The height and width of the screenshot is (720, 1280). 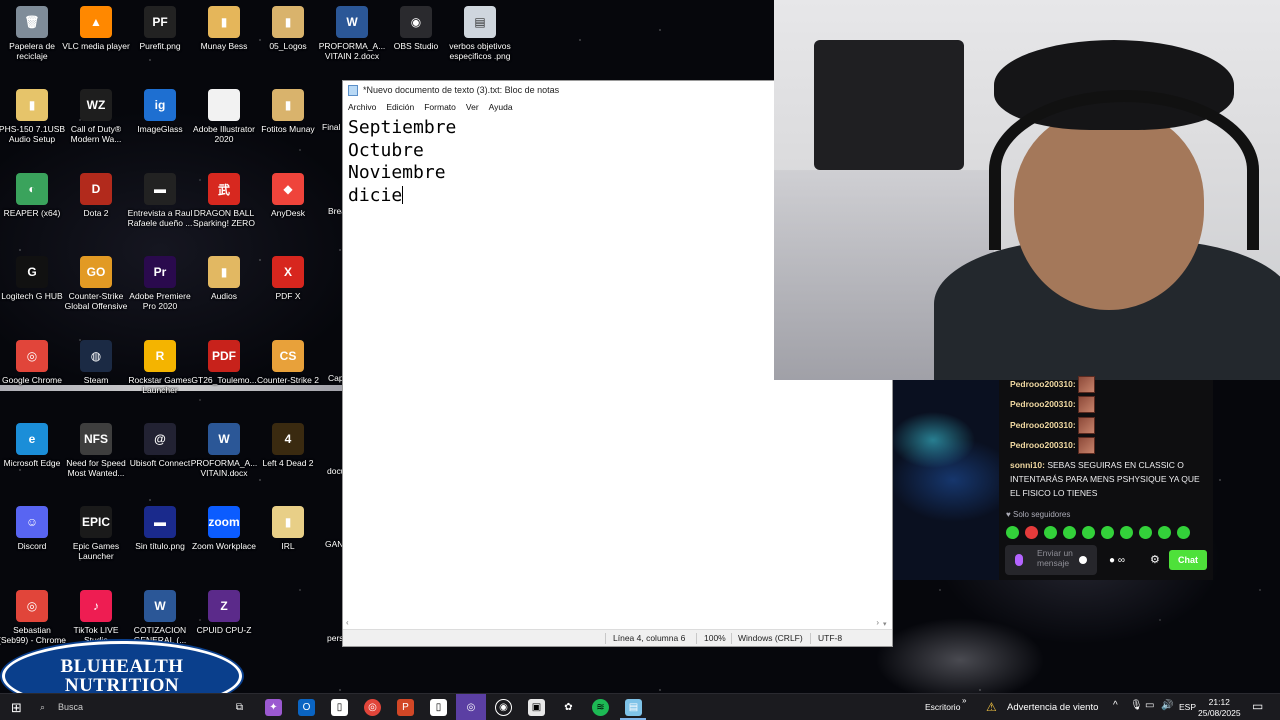 What do you see at coordinates (1219, 708) in the screenshot?
I see `clock: 21:12 25/08/2025` at bounding box center [1219, 708].